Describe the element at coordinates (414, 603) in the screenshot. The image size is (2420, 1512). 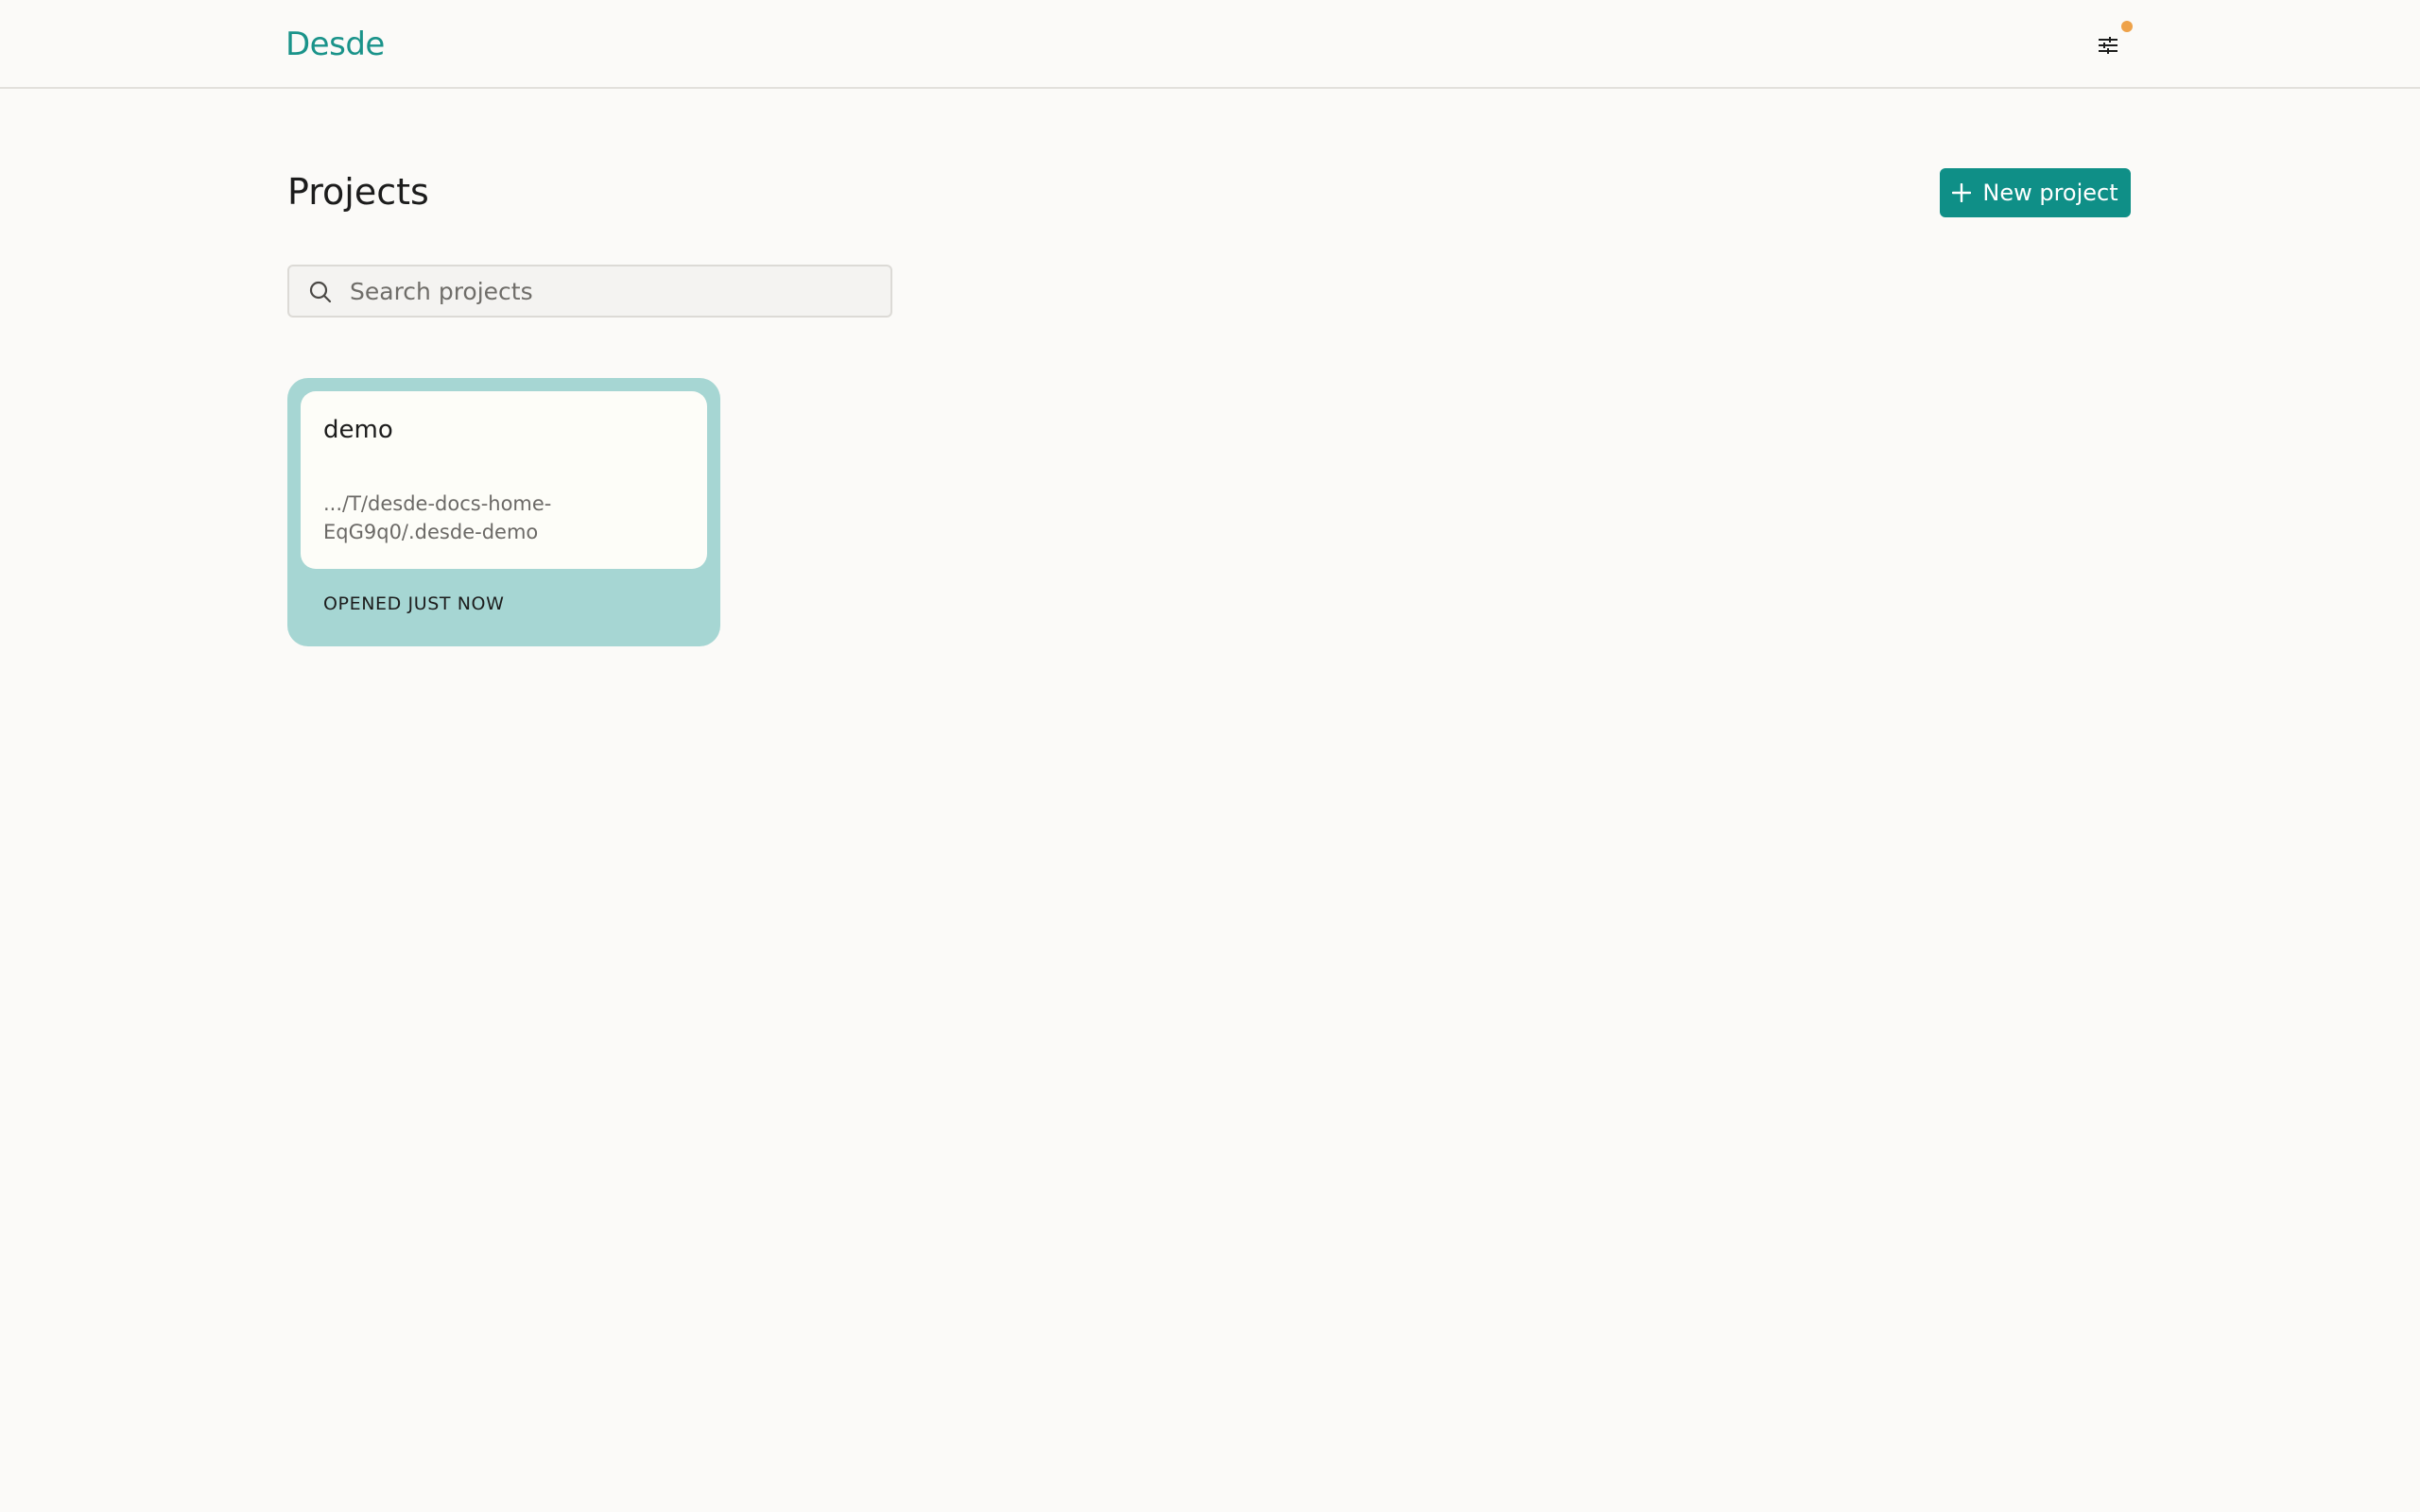
I see `project-opened-status: OPENED JUST NOW` at that location.